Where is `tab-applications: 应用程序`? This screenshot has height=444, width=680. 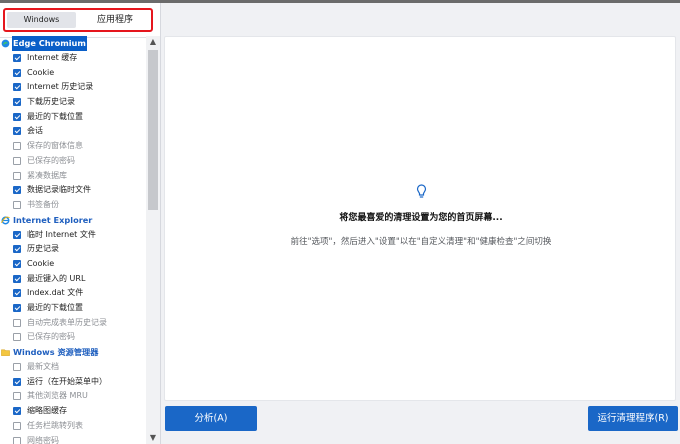 tab-applications: 应用程序 is located at coordinates (115, 20).